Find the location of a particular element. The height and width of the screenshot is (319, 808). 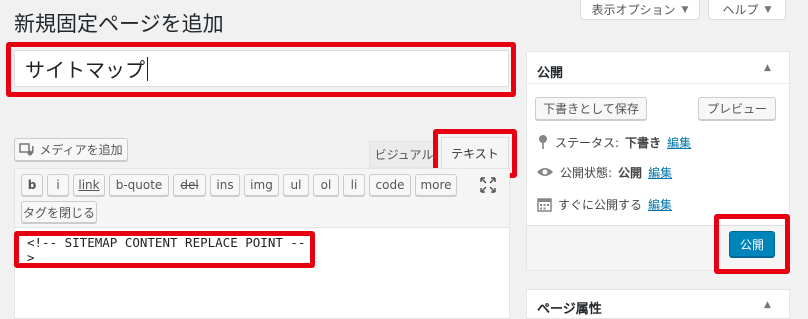

publish-button: 公開 is located at coordinates (752, 244).